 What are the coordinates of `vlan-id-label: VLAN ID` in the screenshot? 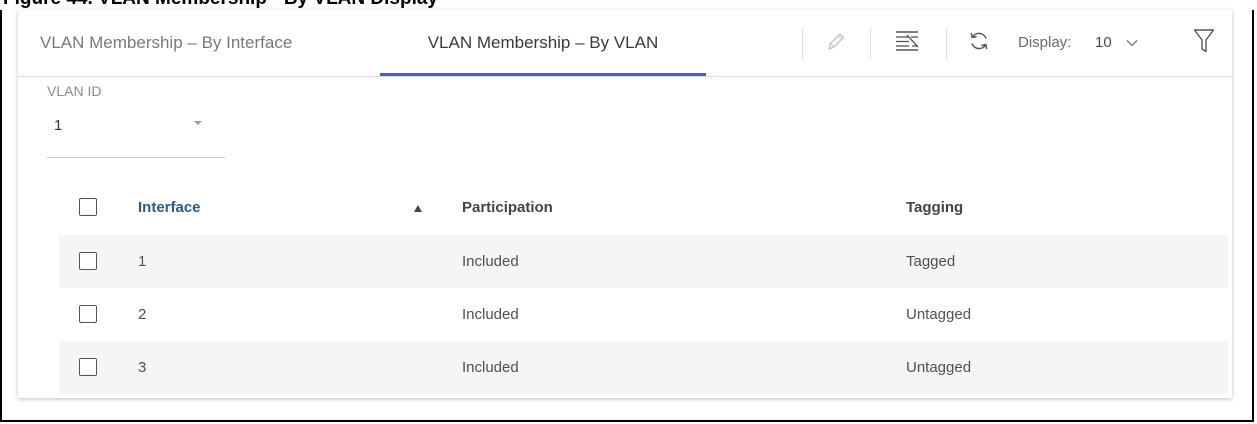 It's located at (74, 91).